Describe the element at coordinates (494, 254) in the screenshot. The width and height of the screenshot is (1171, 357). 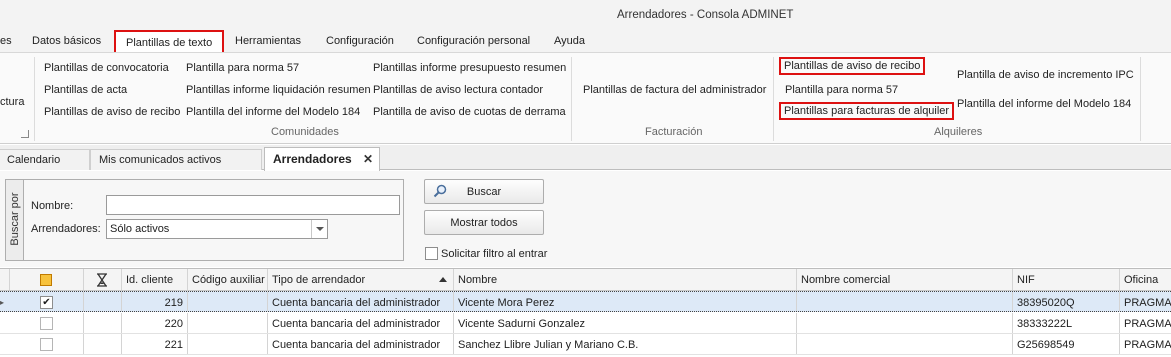
I see `solicitar-filtro-label: Solicitar filtro al entrar` at that location.